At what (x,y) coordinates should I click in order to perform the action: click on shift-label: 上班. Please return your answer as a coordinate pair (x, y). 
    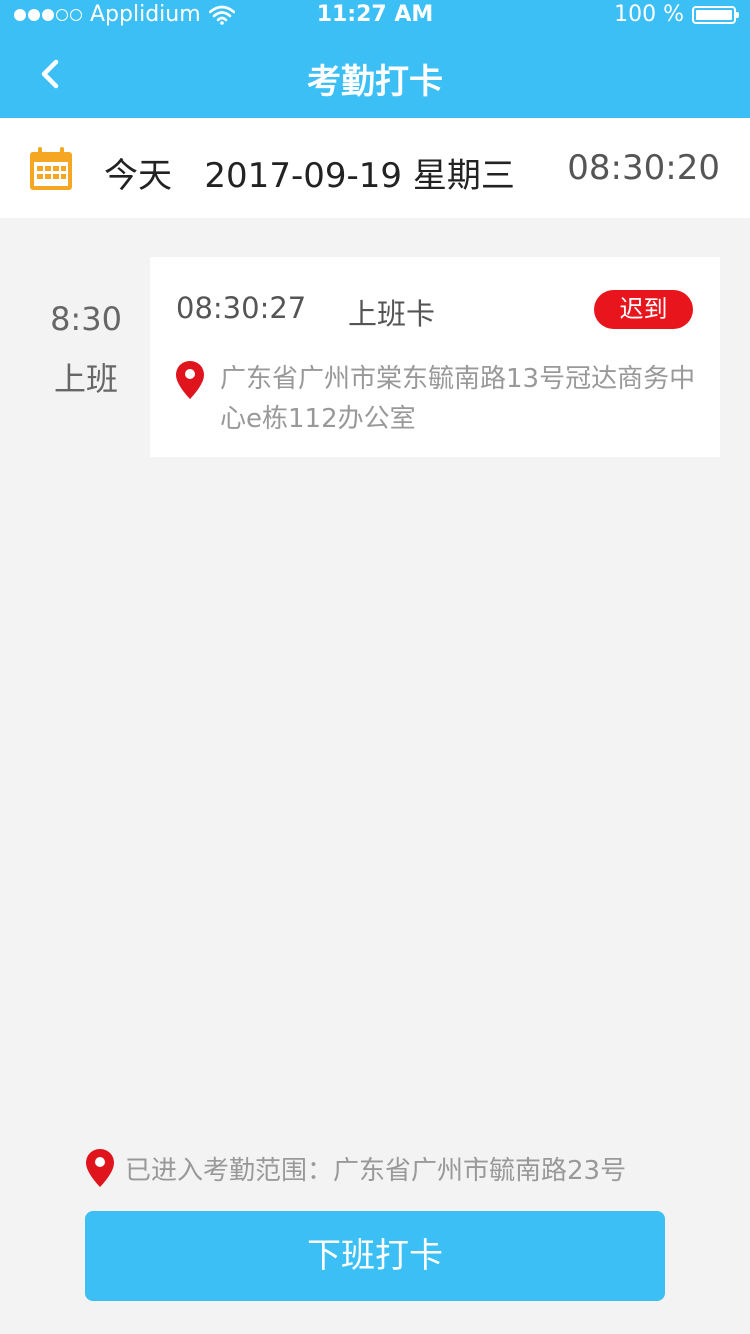
    Looking at the image, I should click on (85, 379).